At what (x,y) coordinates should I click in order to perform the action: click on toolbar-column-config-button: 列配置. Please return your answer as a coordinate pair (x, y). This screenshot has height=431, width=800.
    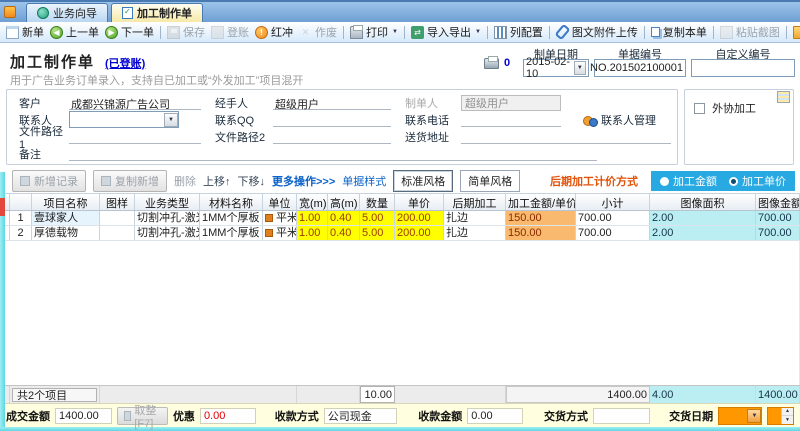
    Looking at the image, I should click on (518, 32).